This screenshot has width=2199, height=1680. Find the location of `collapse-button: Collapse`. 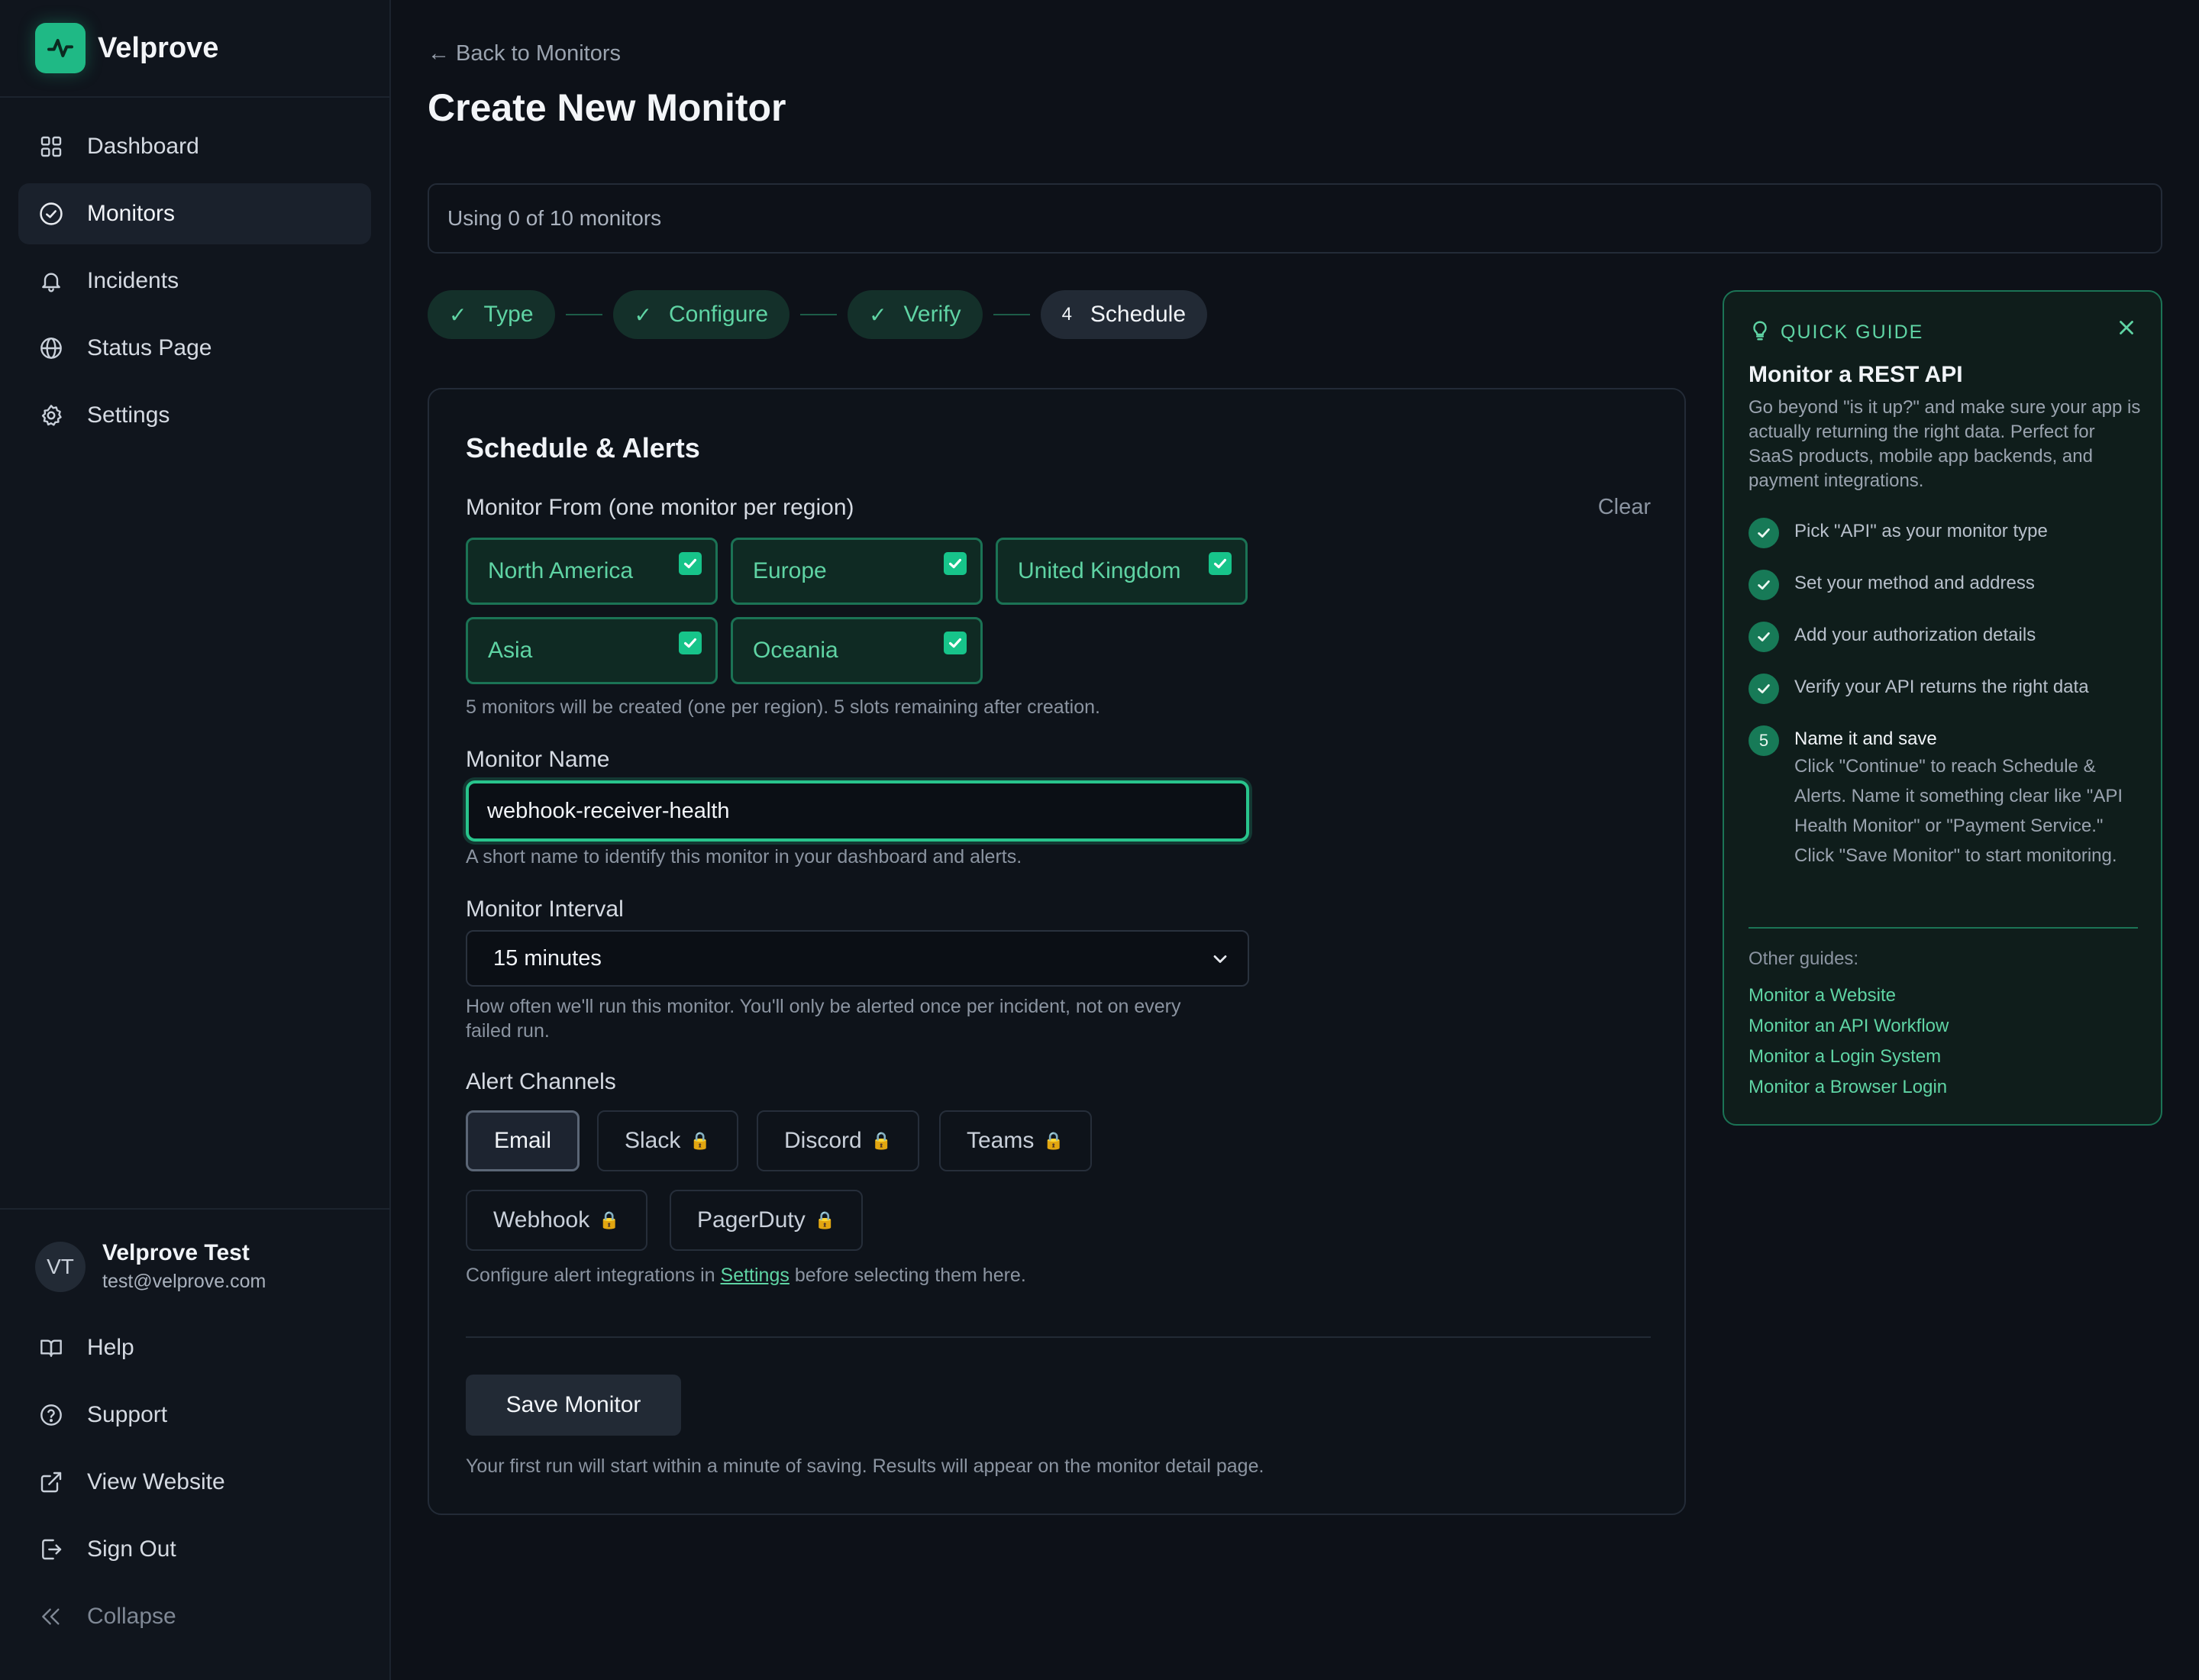

collapse-button: Collapse is located at coordinates (195, 1616).